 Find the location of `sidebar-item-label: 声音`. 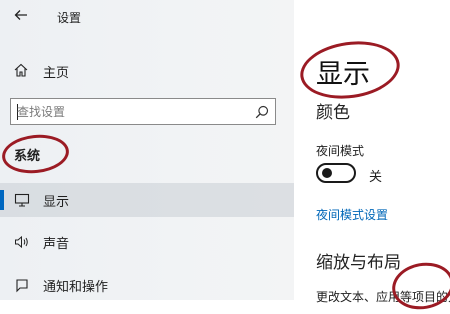

sidebar-item-label: 声音 is located at coordinates (56, 244).